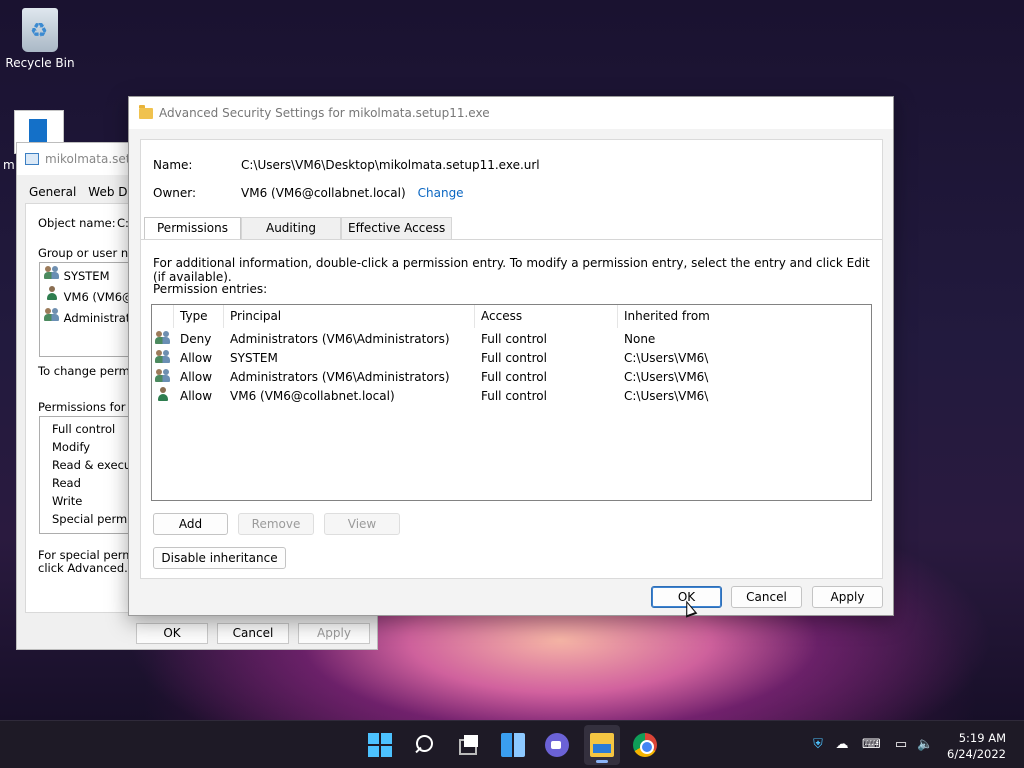 The height and width of the screenshot is (768, 1024). I want to click on list-item: Administrators, so click(94, 315).